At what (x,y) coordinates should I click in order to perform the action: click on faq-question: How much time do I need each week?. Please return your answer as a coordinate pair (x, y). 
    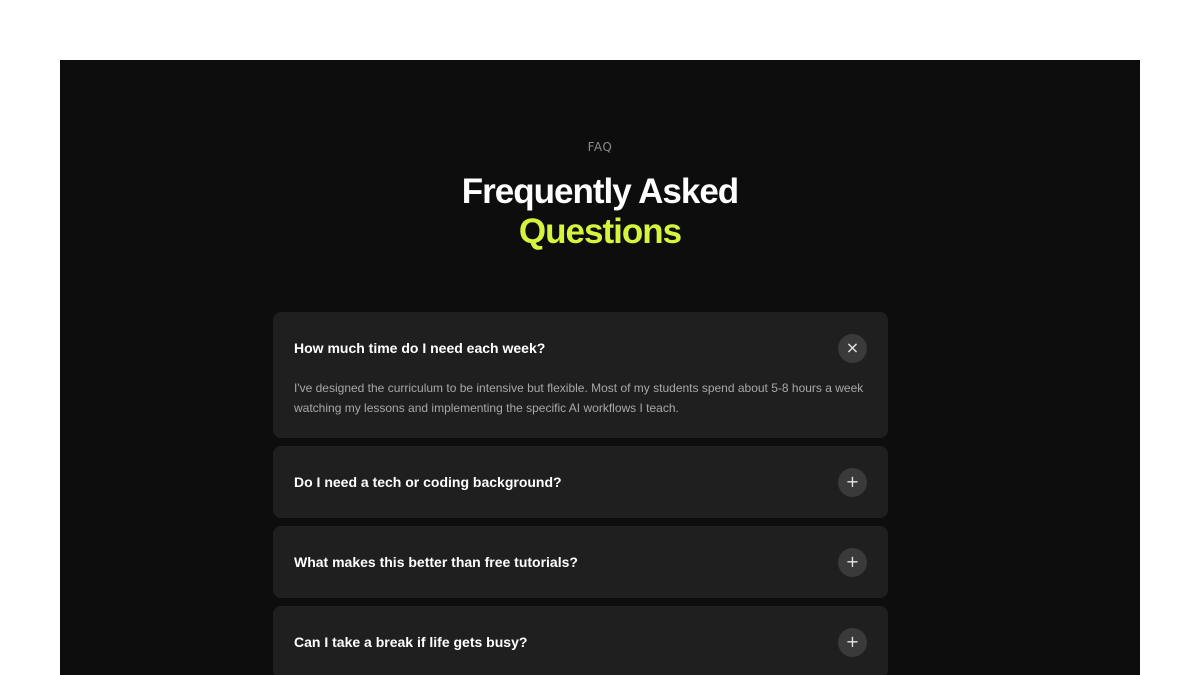
    Looking at the image, I should click on (420, 348).